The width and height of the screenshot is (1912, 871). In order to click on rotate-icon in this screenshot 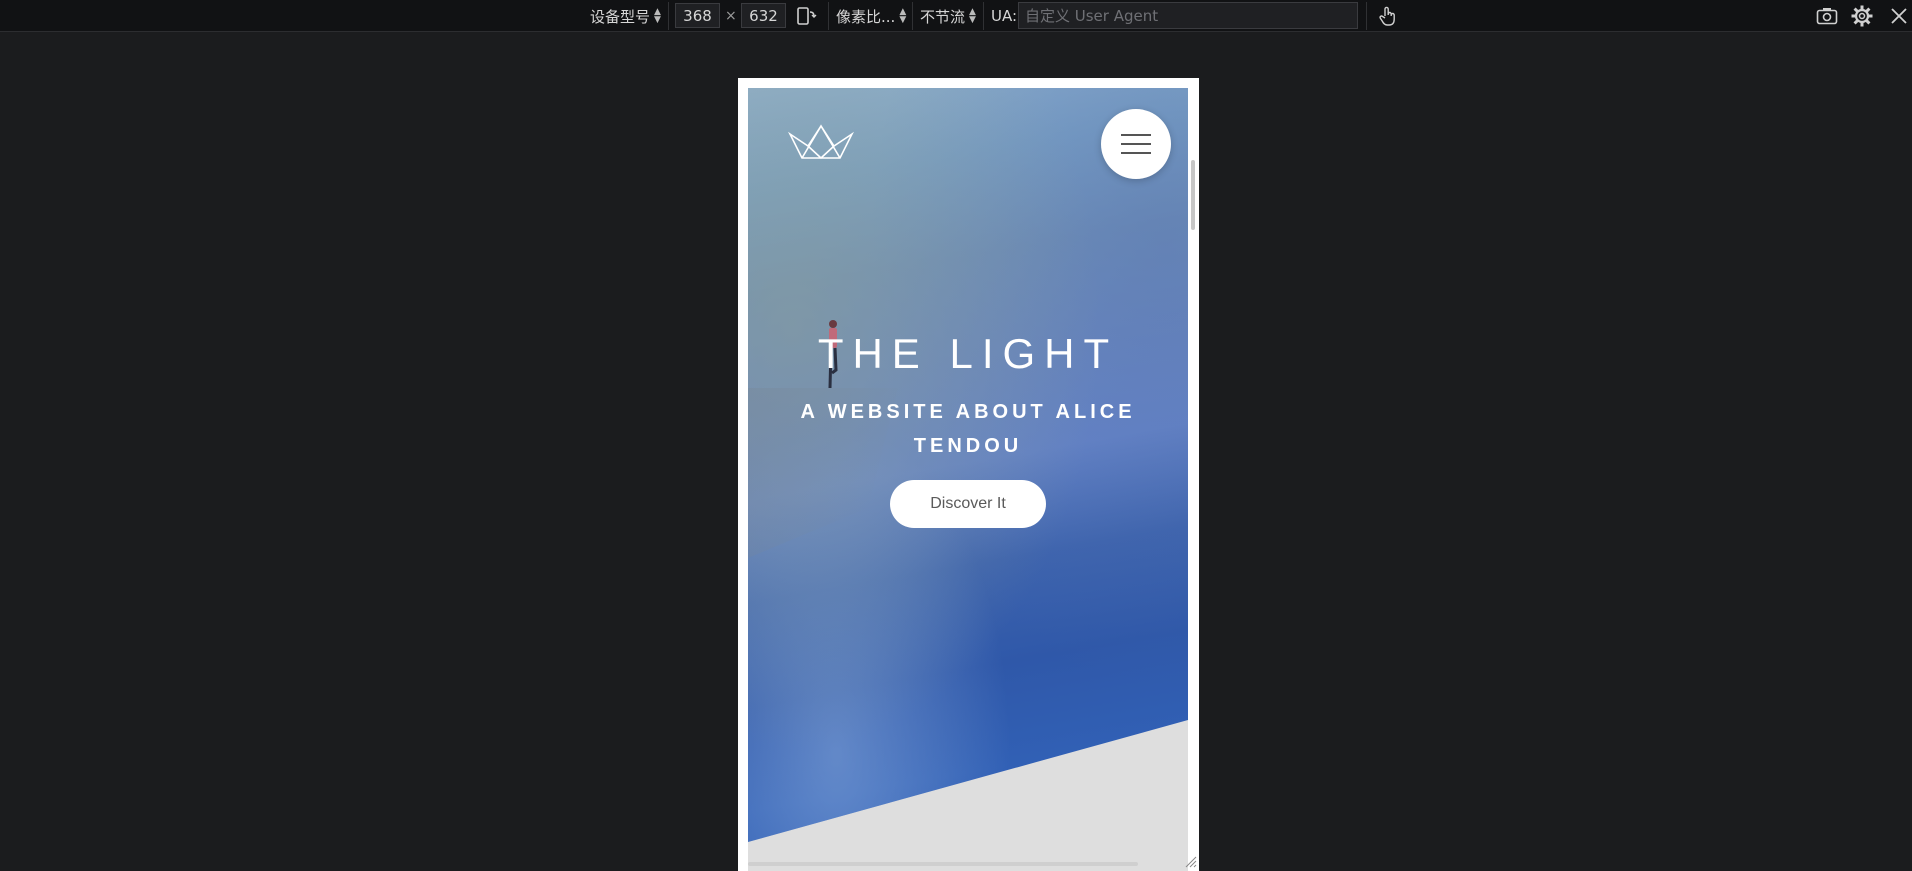, I will do `click(806, 16)`.